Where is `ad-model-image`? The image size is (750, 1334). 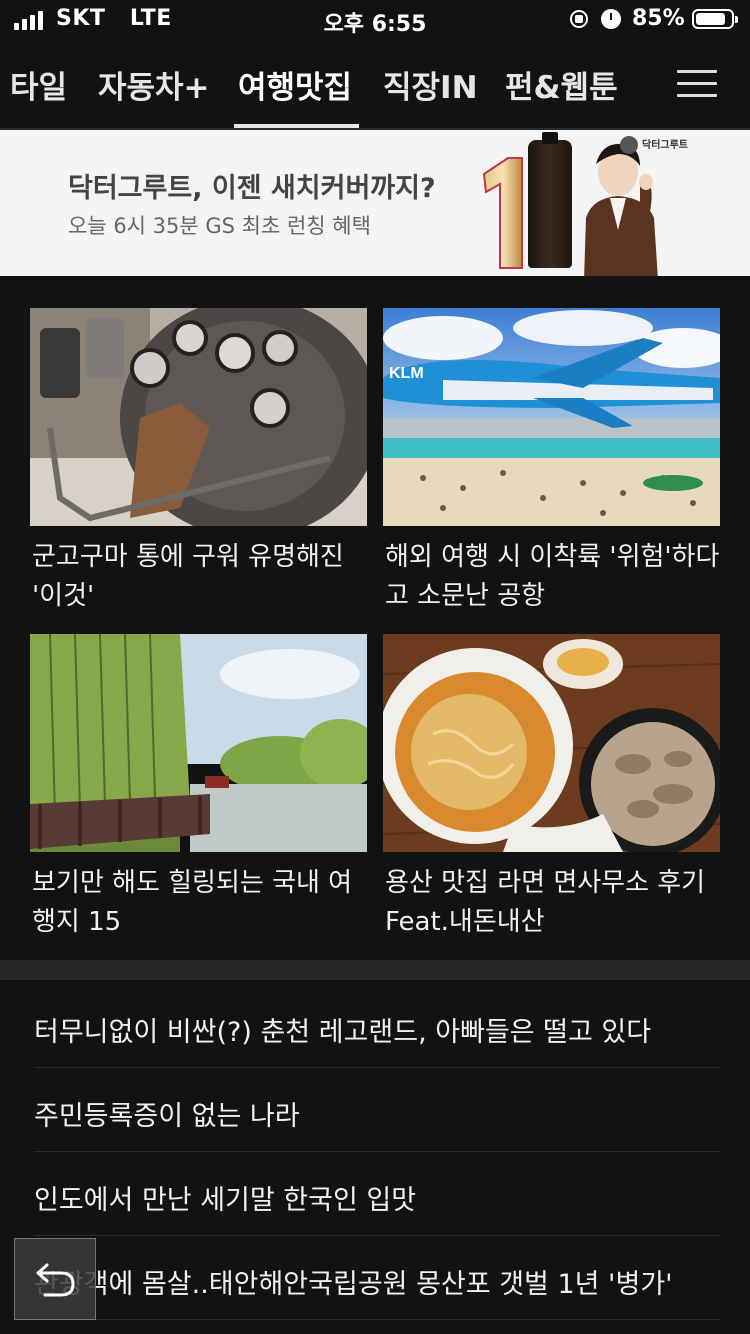
ad-model-image is located at coordinates (621, 209).